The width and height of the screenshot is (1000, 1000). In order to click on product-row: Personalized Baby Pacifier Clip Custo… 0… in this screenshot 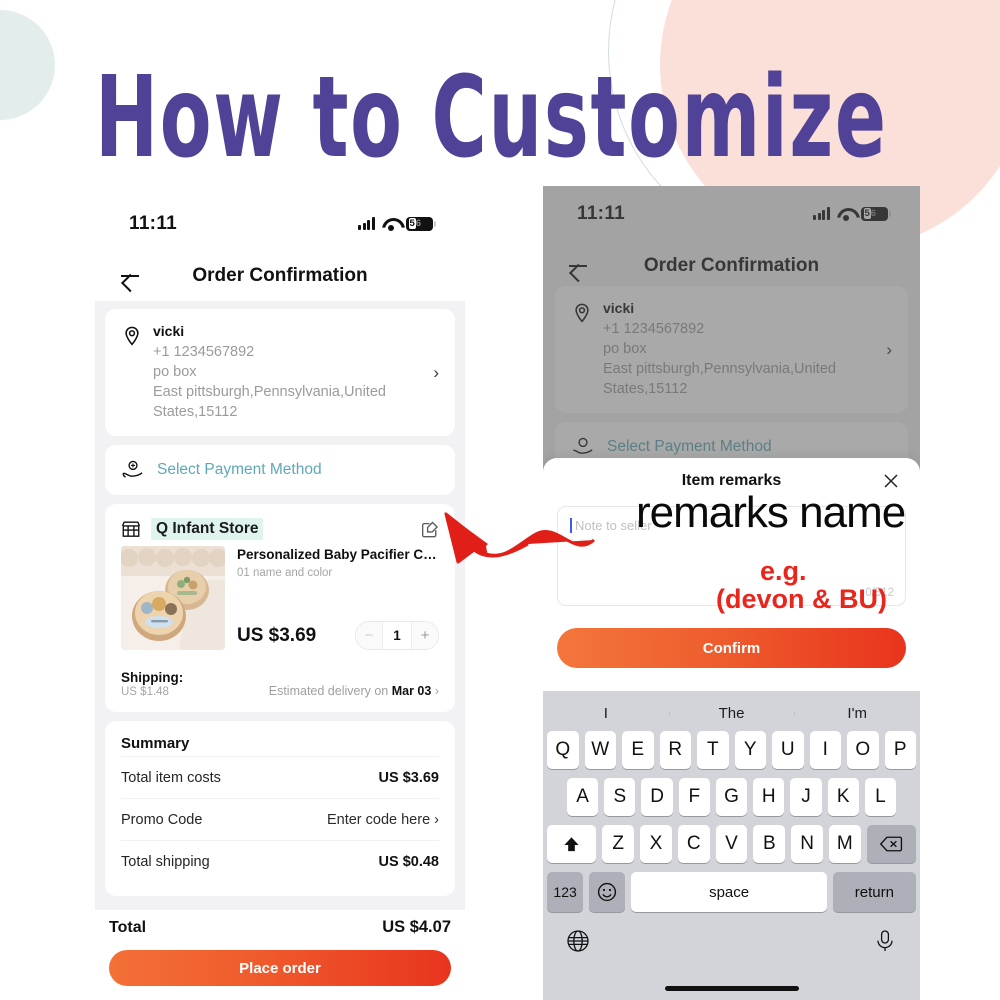, I will do `click(280, 598)`.